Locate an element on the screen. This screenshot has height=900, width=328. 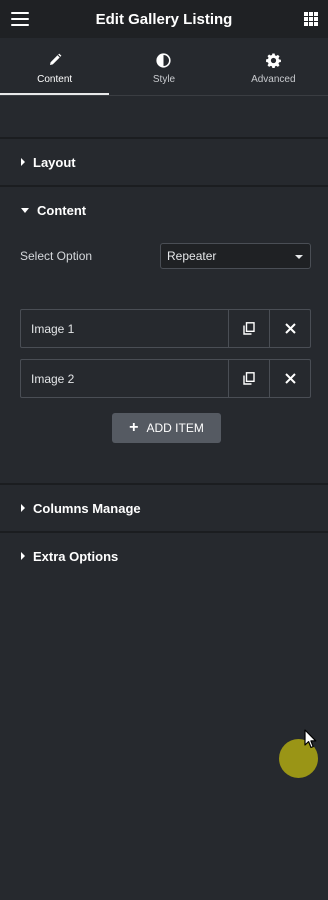
tab-content: Content is located at coordinates (55, 67).